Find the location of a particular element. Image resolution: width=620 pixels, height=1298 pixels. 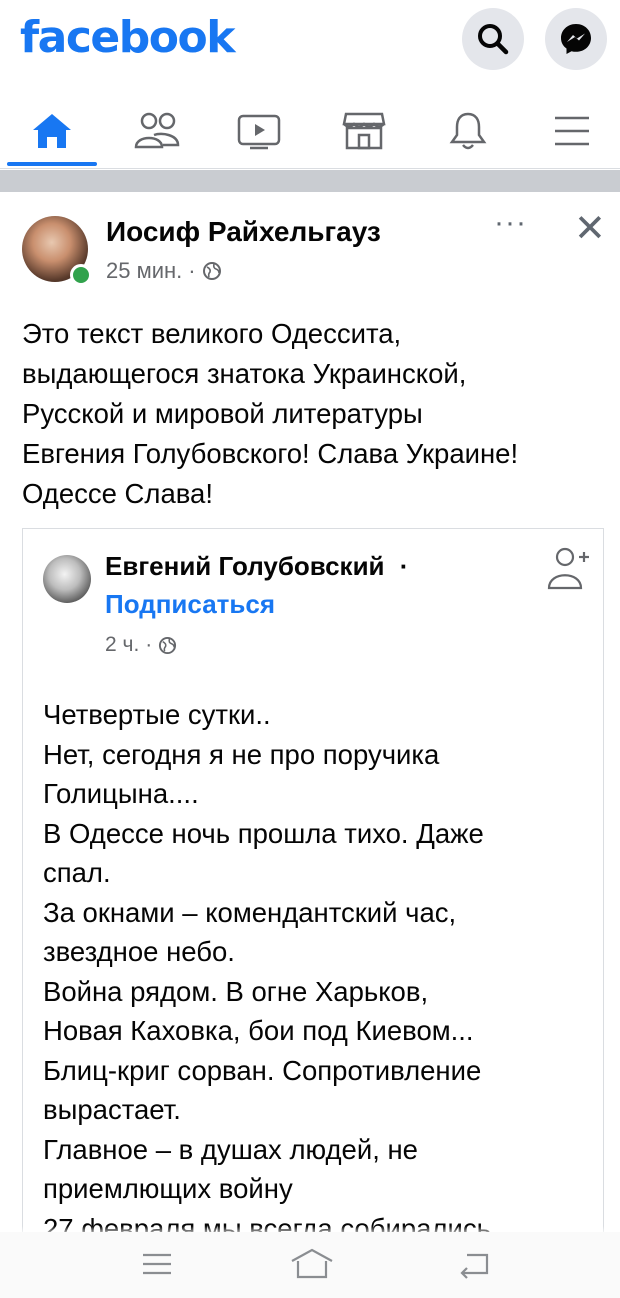

shared-text-line: Главное – в душах людей, не is located at coordinates (230, 1149).